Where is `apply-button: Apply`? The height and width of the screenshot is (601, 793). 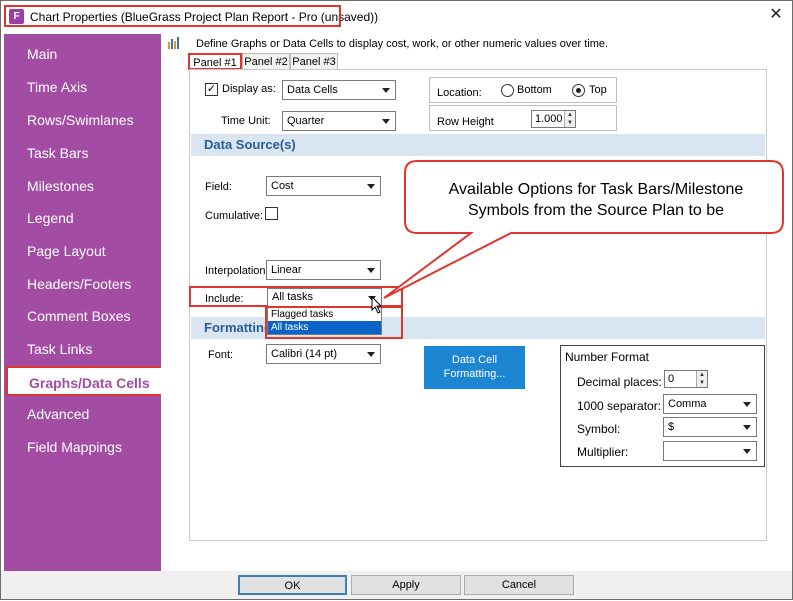
apply-button: Apply is located at coordinates (406, 585).